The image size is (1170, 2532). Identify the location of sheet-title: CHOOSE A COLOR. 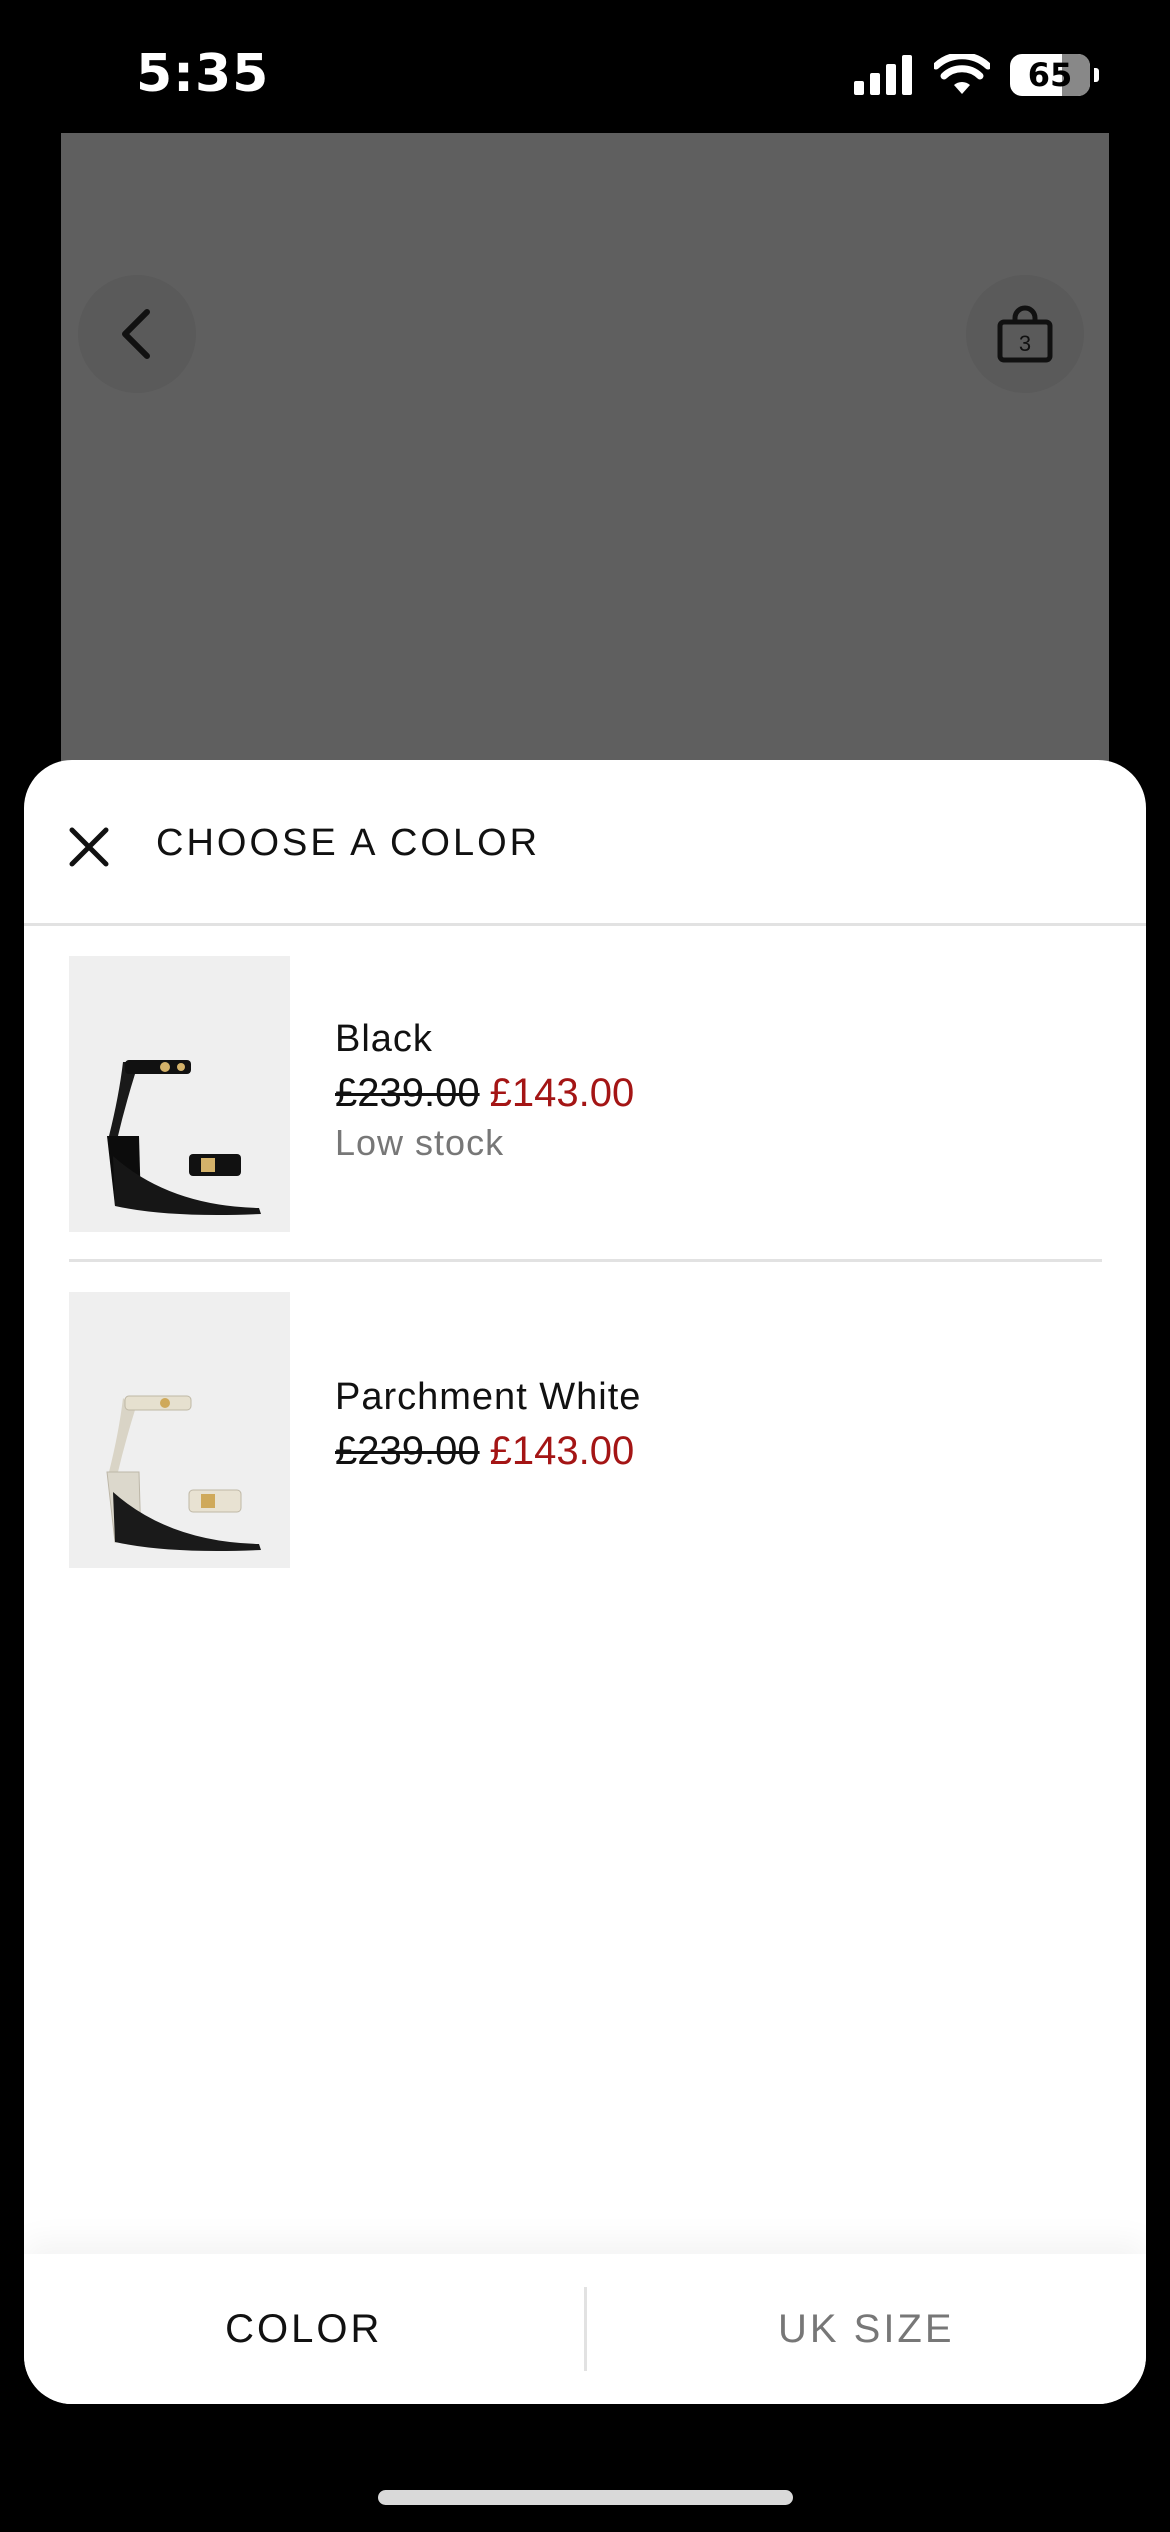
(348, 843).